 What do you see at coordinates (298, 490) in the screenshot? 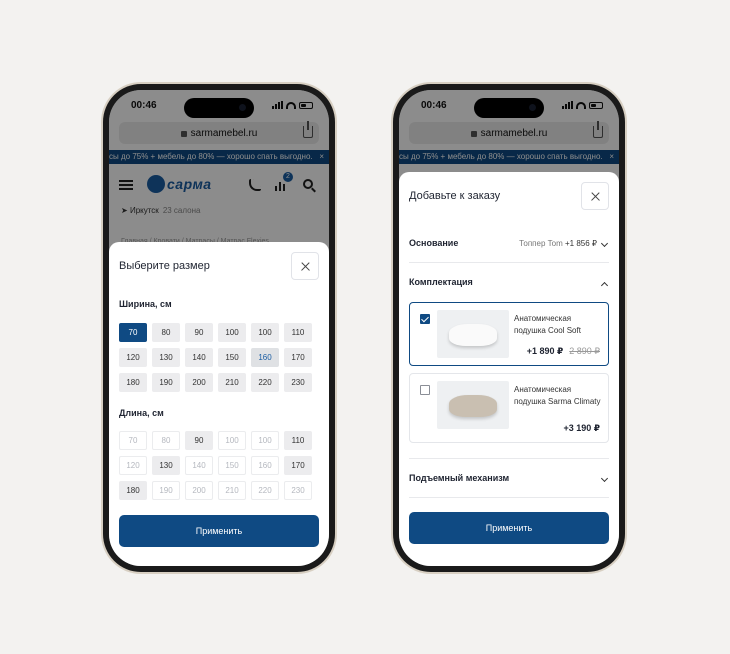
I see `length-option: 230` at bounding box center [298, 490].